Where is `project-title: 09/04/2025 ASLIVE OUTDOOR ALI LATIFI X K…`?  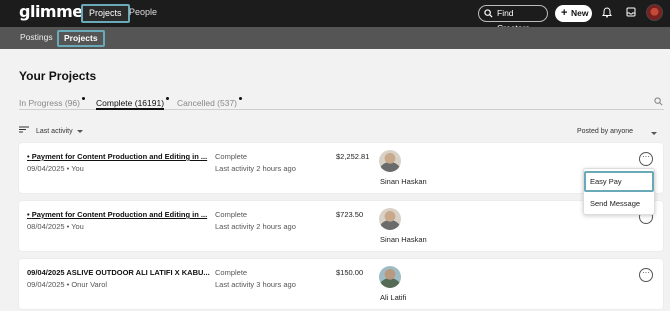
project-title: 09/04/2025 ASLIVE OUTDOOR ALI LATIFI X K… is located at coordinates (119, 272).